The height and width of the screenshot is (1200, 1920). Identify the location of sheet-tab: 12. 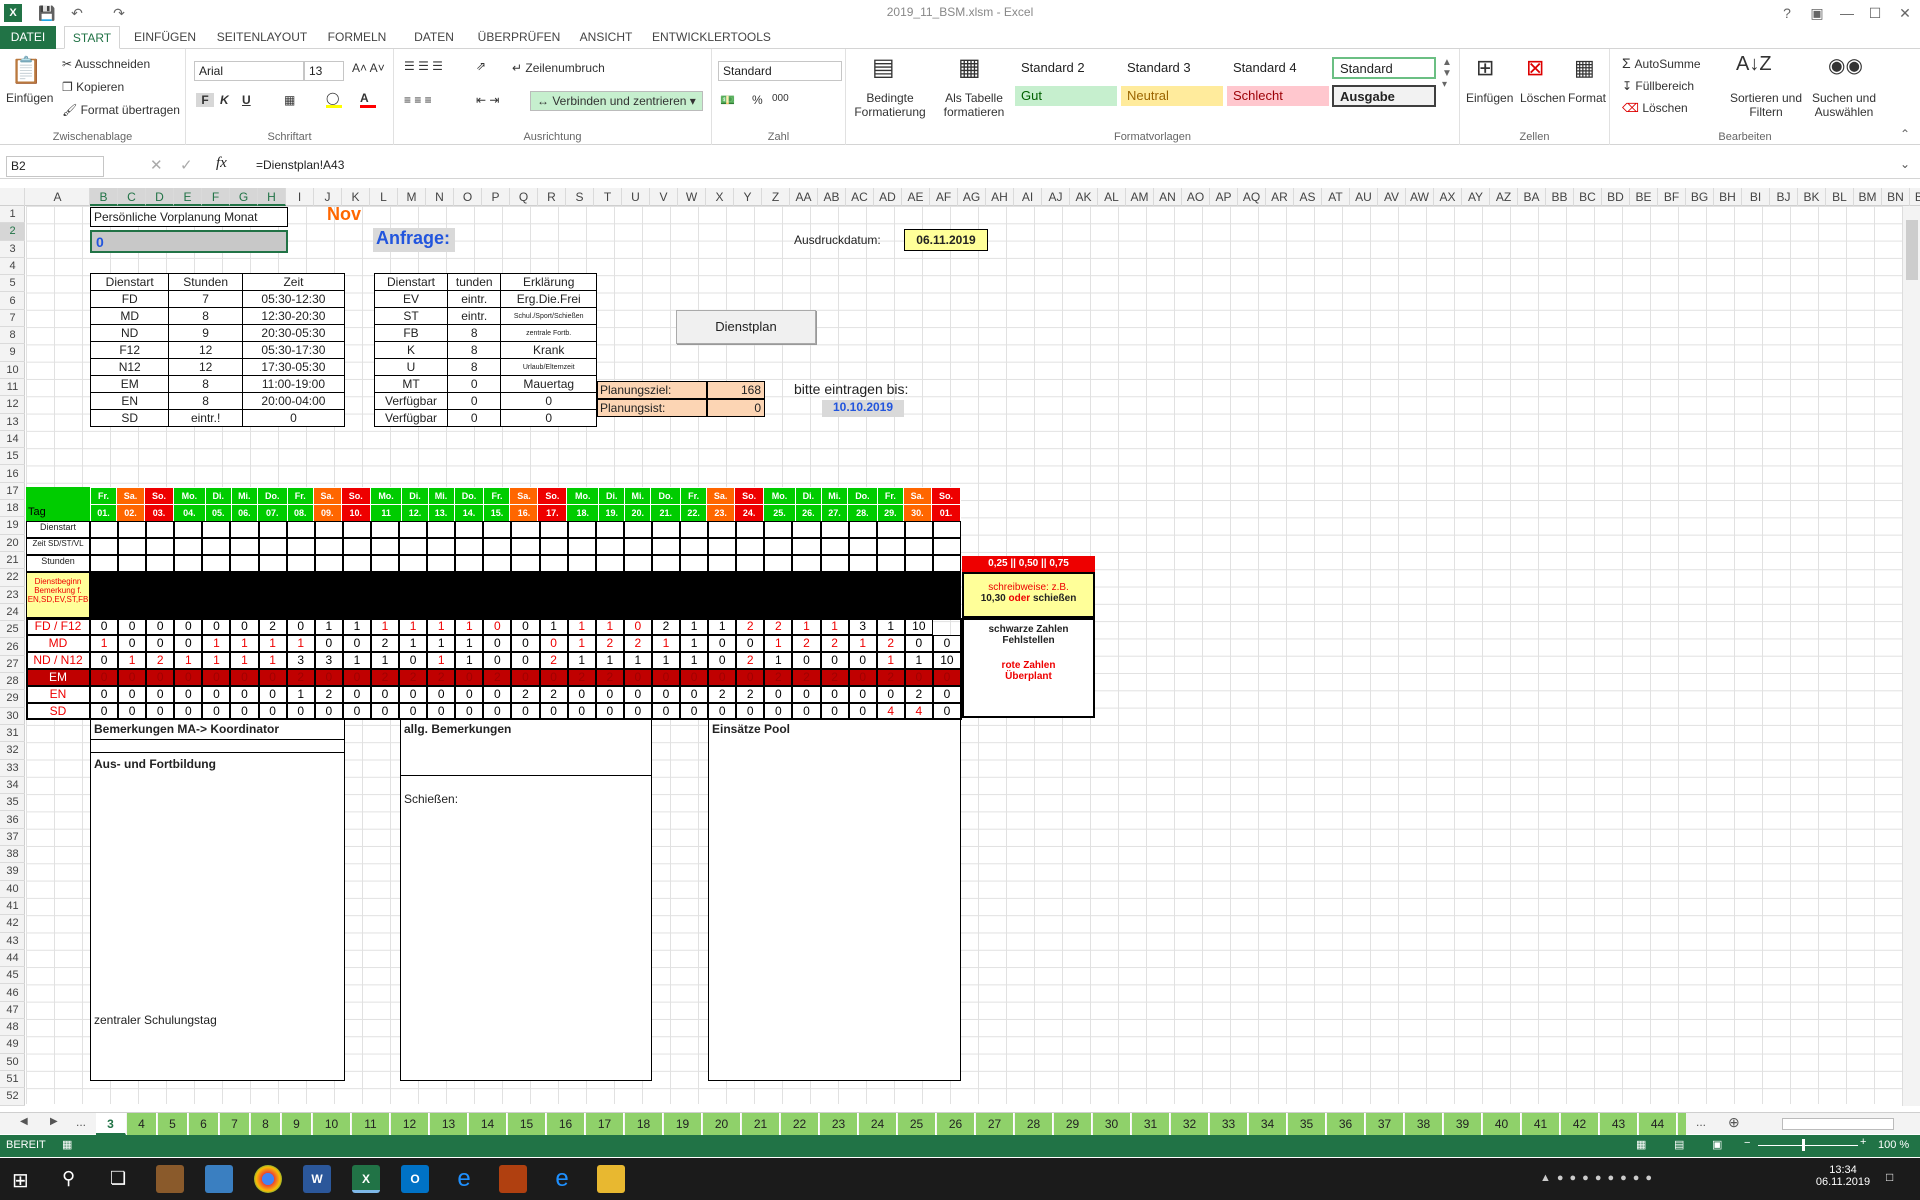
(410, 1124).